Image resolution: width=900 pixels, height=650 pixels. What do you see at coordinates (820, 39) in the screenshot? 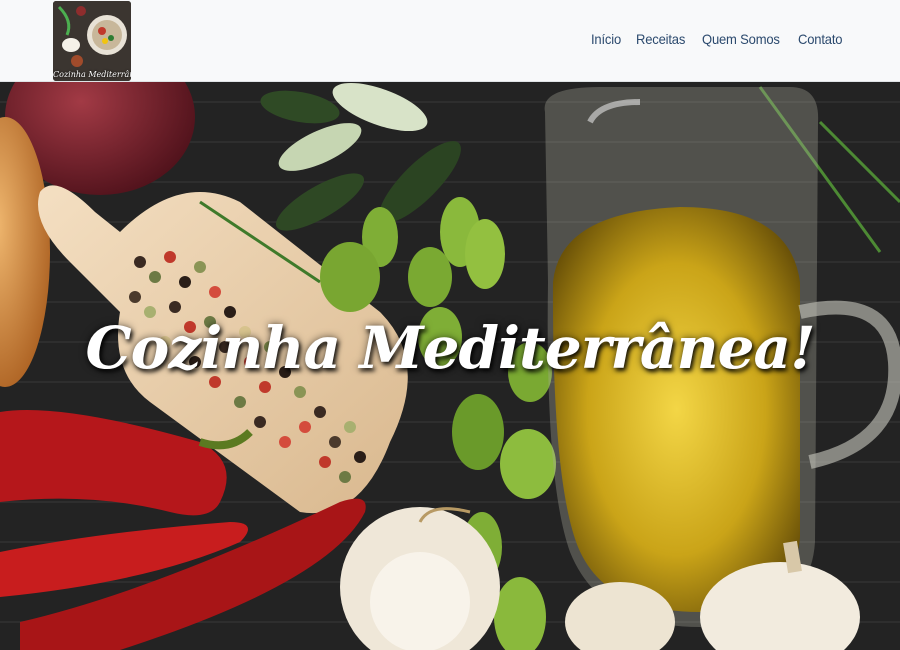
I see `nav-link-contato: Contato` at bounding box center [820, 39].